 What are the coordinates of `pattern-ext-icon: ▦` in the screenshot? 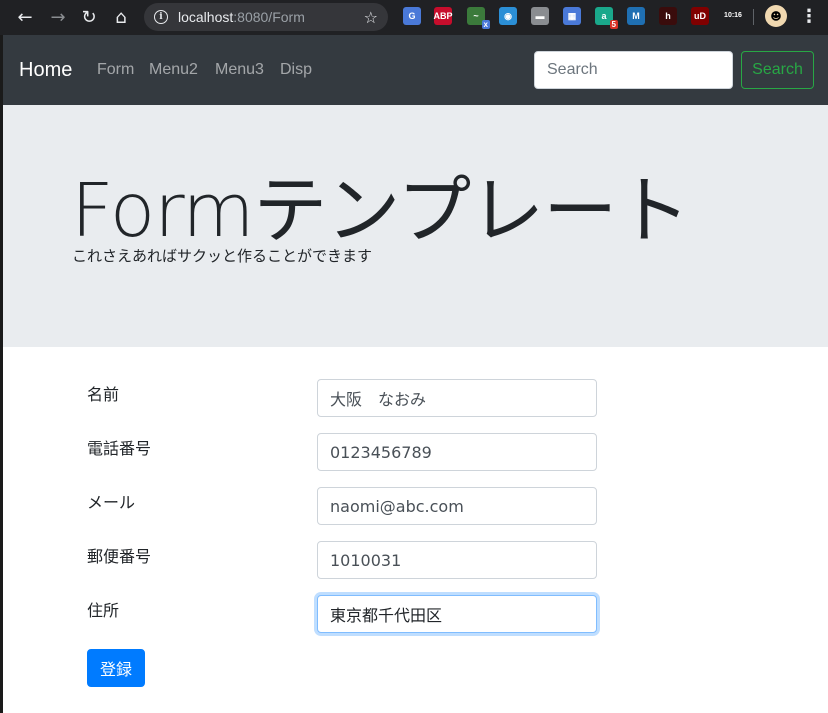 It's located at (572, 16).